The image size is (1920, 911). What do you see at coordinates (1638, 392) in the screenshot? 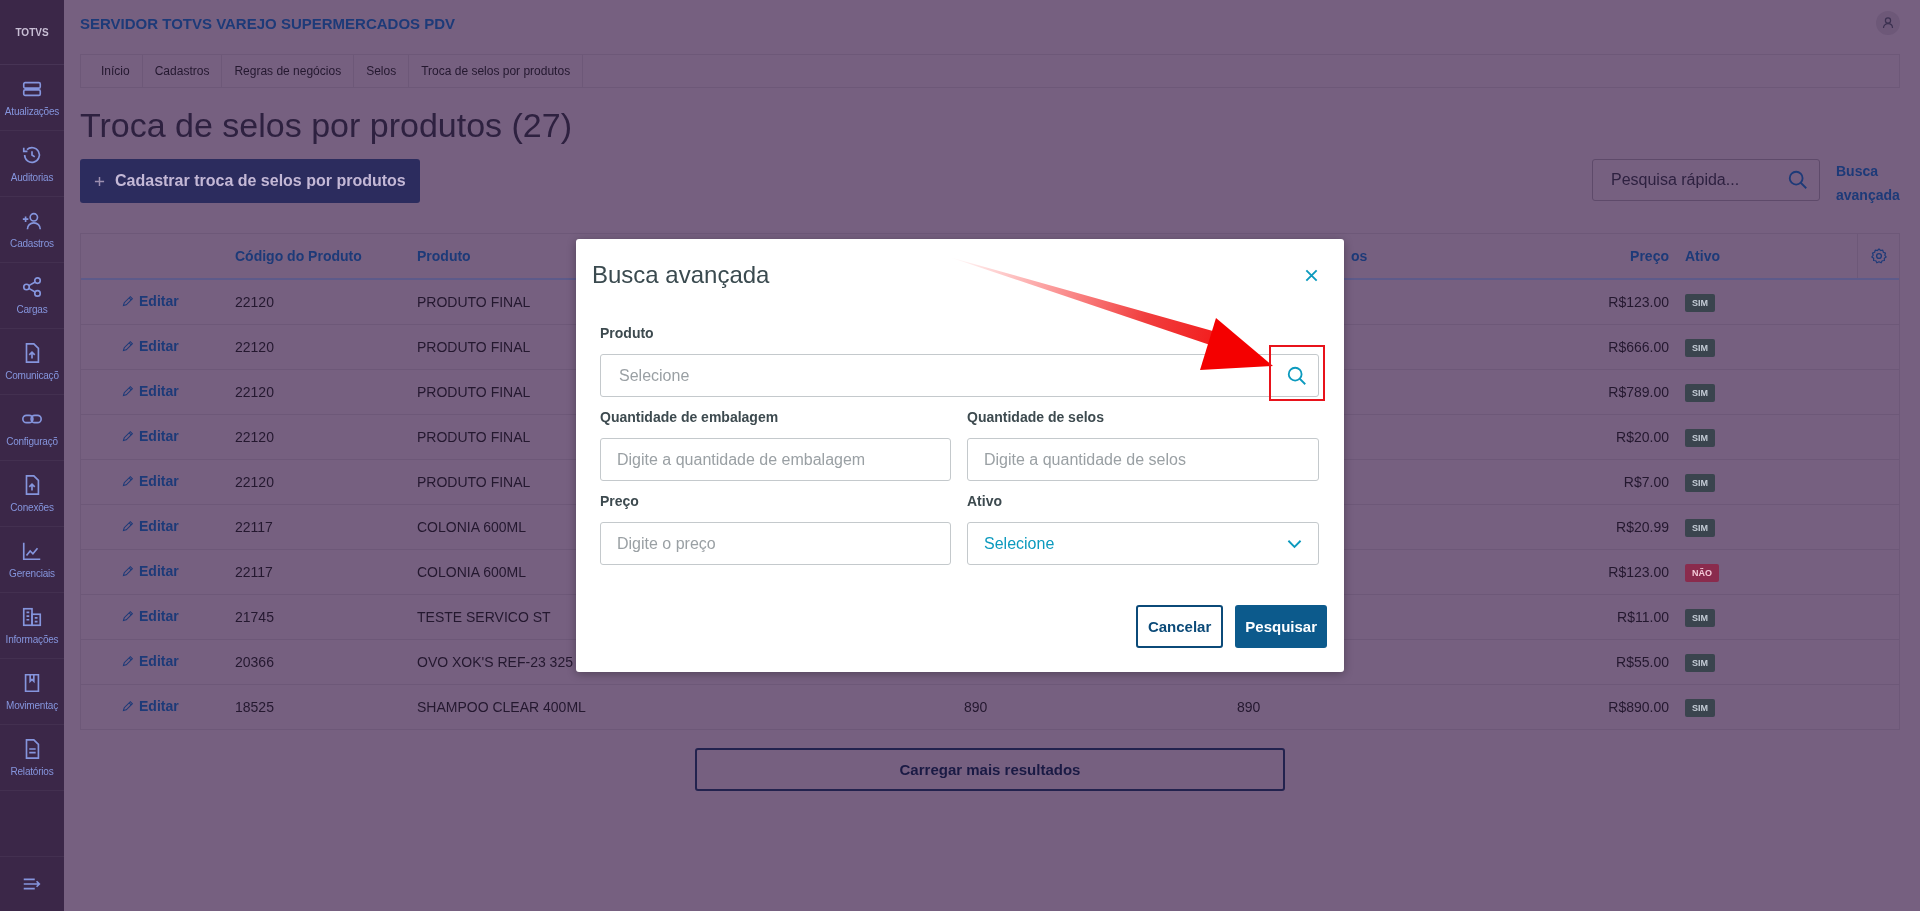
I see `table-cell: R$789.00` at bounding box center [1638, 392].